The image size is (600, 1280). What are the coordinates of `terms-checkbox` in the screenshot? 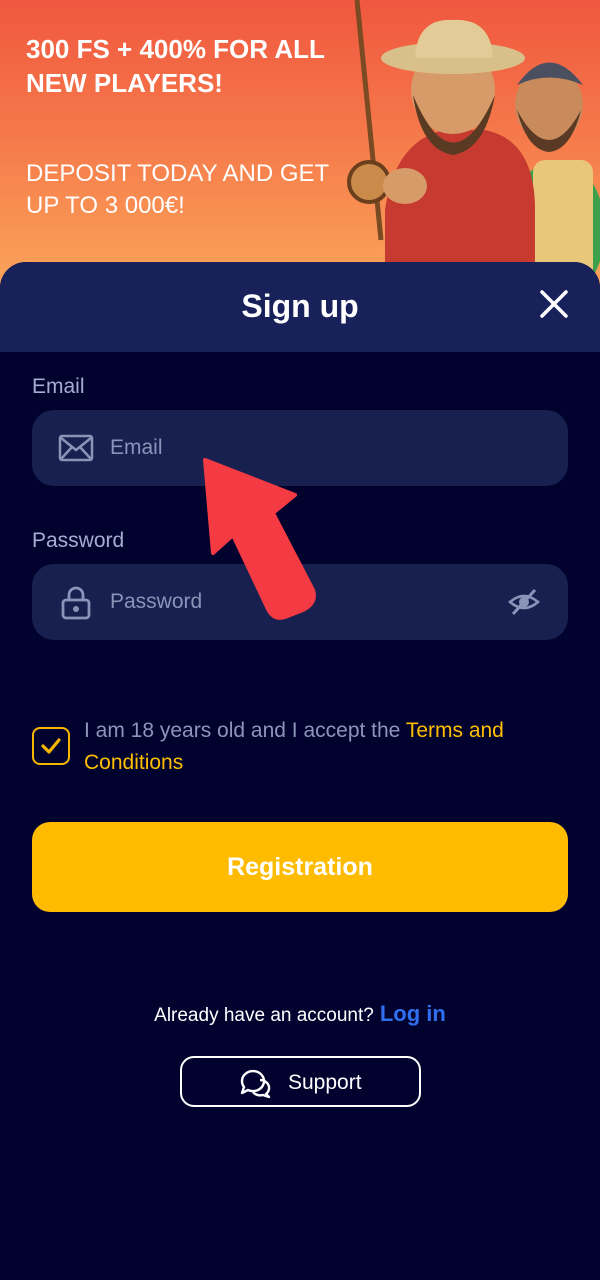 It's located at (51, 746).